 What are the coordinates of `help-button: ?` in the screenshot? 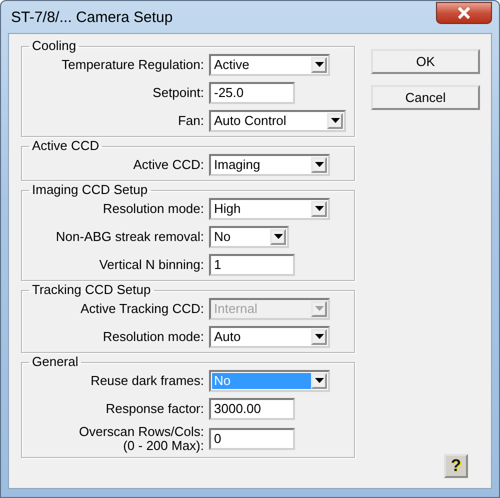 It's located at (456, 466).